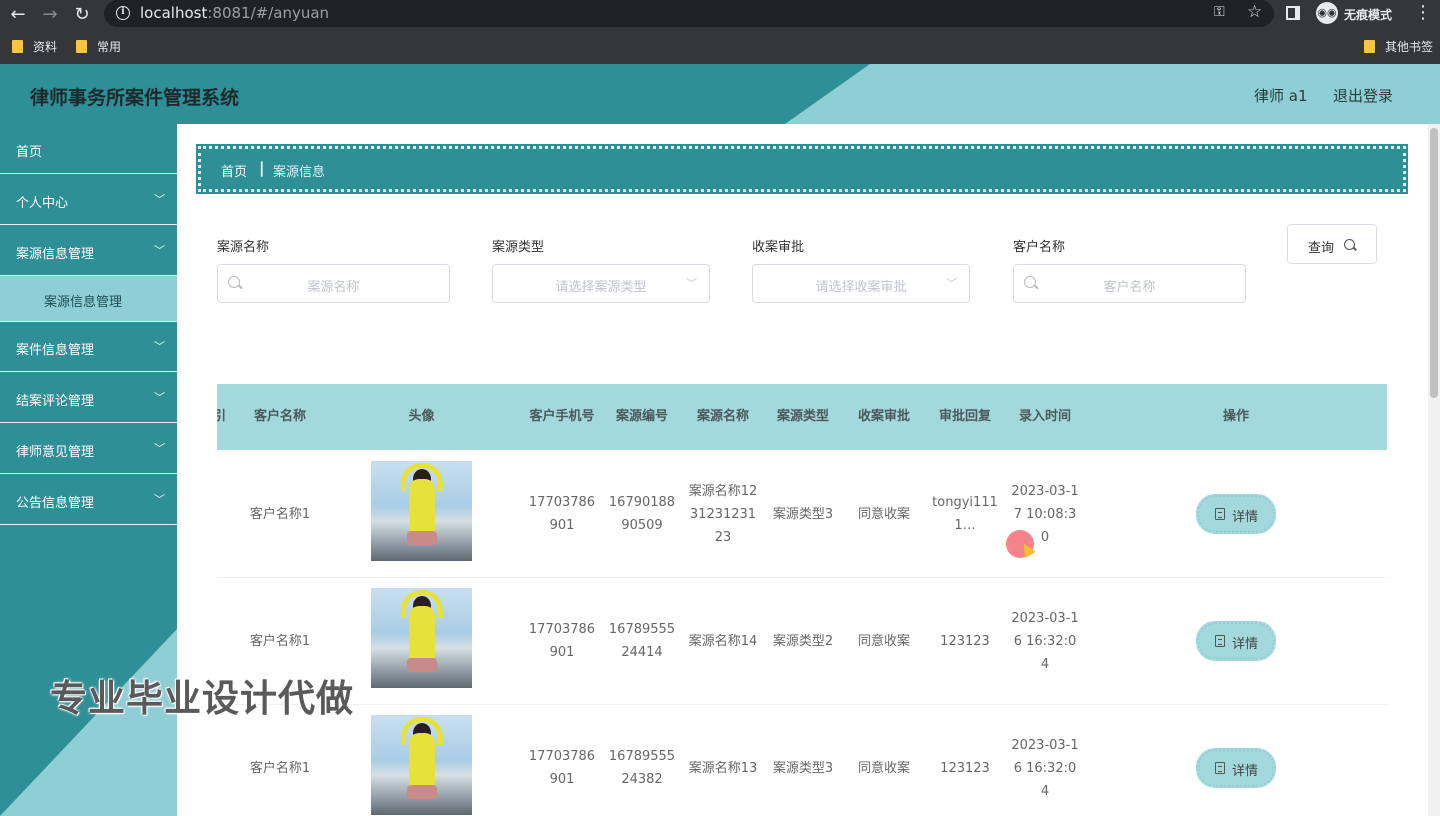  Describe the element at coordinates (18, 14) in the screenshot. I see `back-arrow-icon: ←` at that location.